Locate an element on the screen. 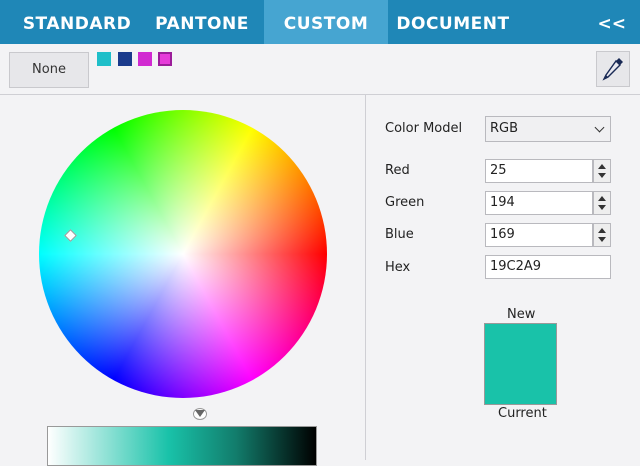  blue-input: 169 is located at coordinates (539, 235).